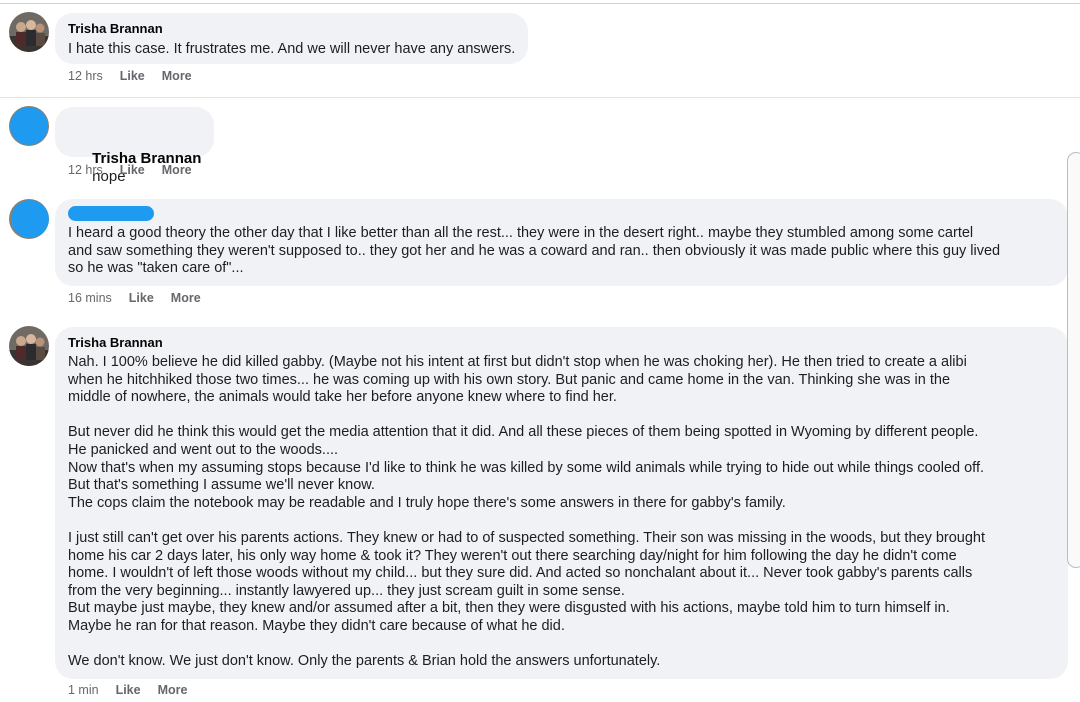 The height and width of the screenshot is (702, 1080). What do you see at coordinates (83, 690) in the screenshot?
I see `comment-timestamp: 1 min` at bounding box center [83, 690].